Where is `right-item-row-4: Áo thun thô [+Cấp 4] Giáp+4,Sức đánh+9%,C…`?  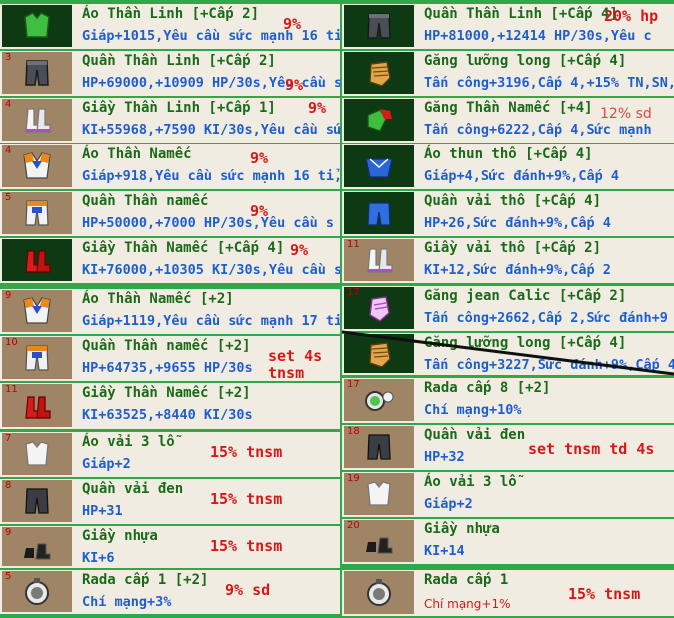 right-item-row-4: Áo thun thô [+Cấp 4] Giáp+4,Sức đánh+9%,C… is located at coordinates (508, 166).